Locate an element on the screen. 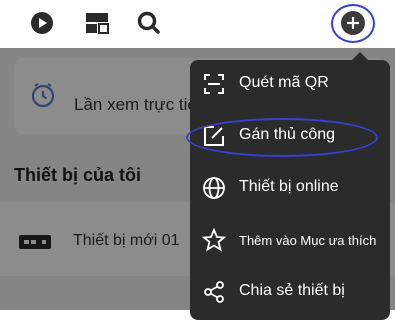  play-circle-icon is located at coordinates (42, 23).